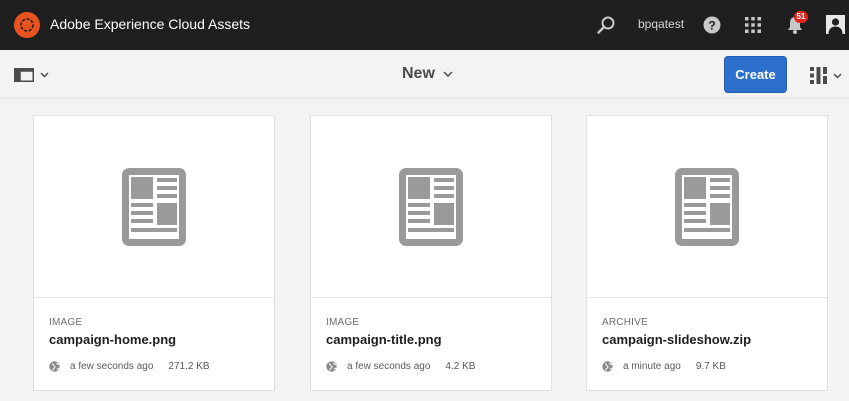  I want to click on asset-info: a few seconds ago 4.2 KB, so click(400, 366).